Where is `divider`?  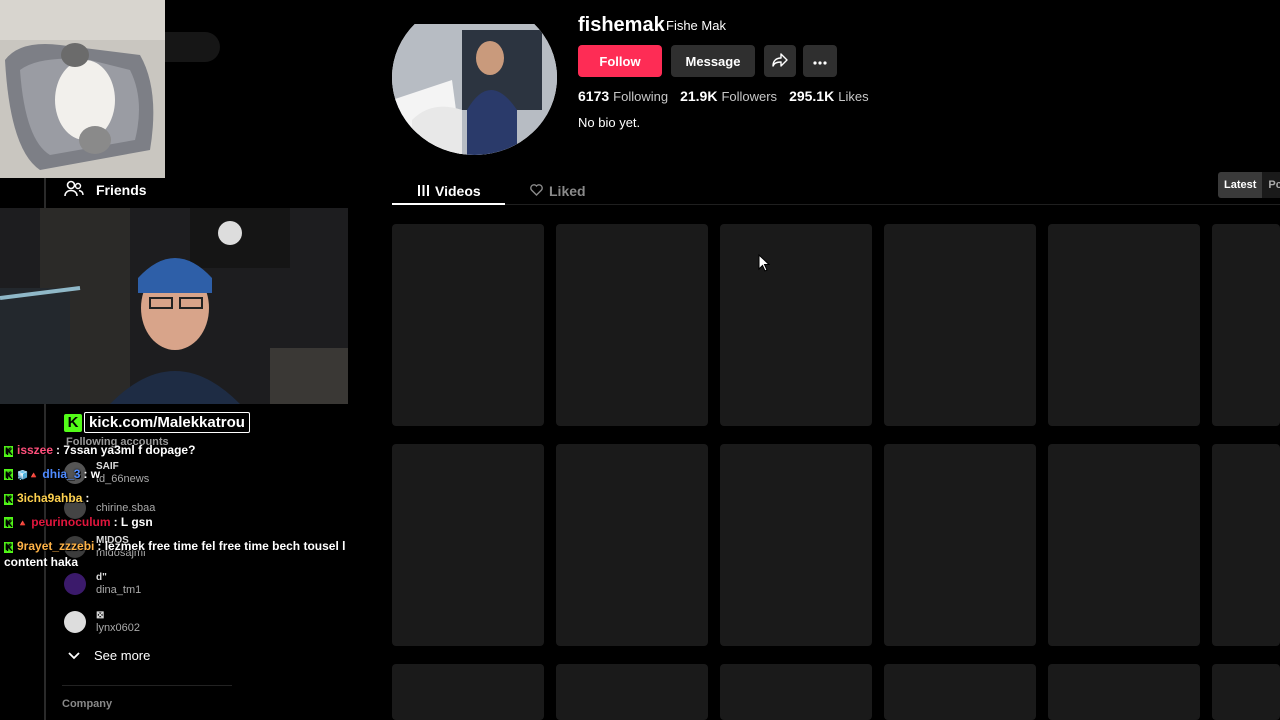
divider is located at coordinates (147, 685).